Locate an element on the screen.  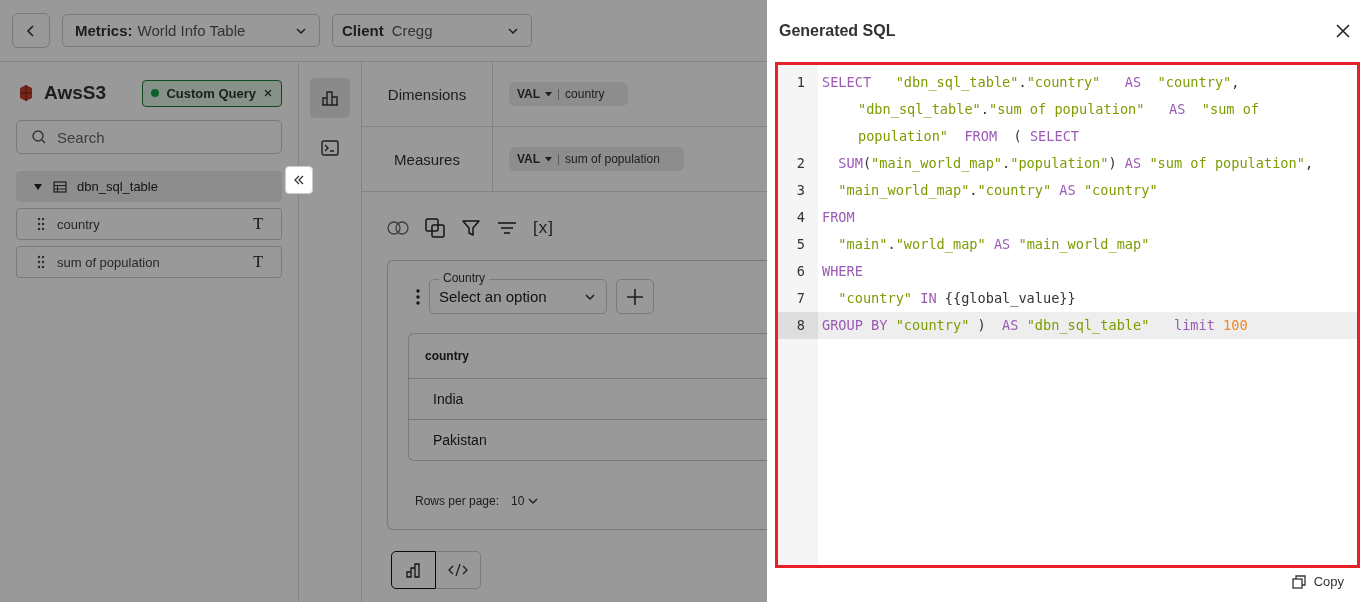
source-name: AwsS3 is located at coordinates (75, 93).